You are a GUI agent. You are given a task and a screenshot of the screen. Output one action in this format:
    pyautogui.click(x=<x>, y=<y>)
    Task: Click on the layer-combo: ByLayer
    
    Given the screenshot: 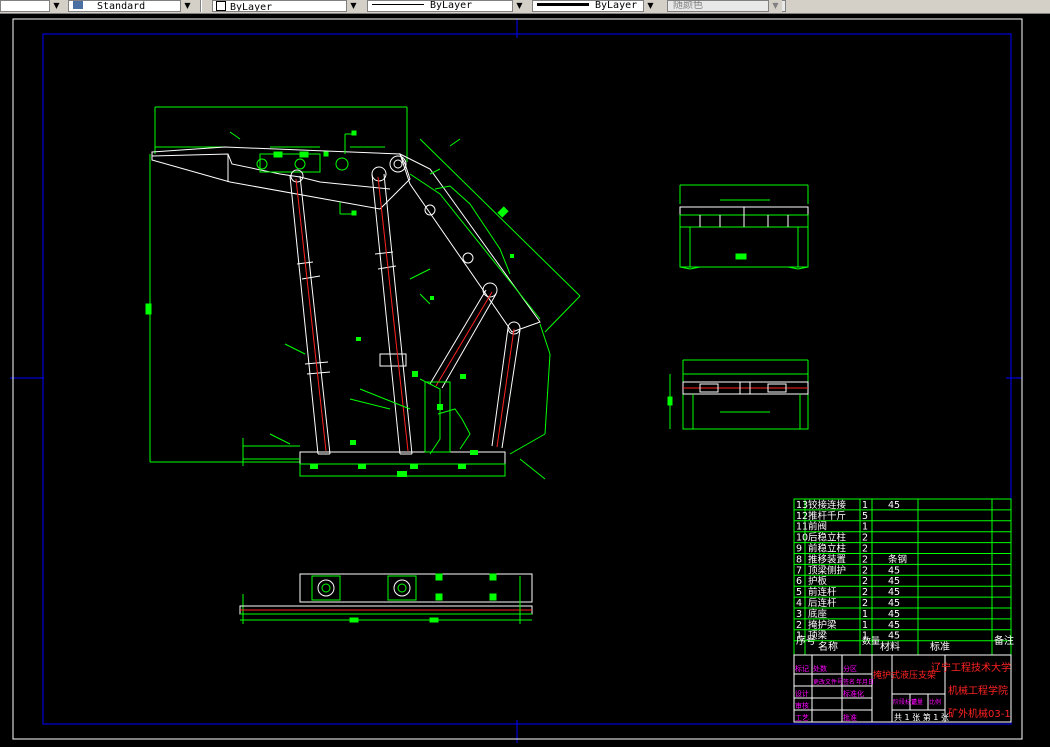 What is the action you would take?
    pyautogui.click(x=286, y=6)
    